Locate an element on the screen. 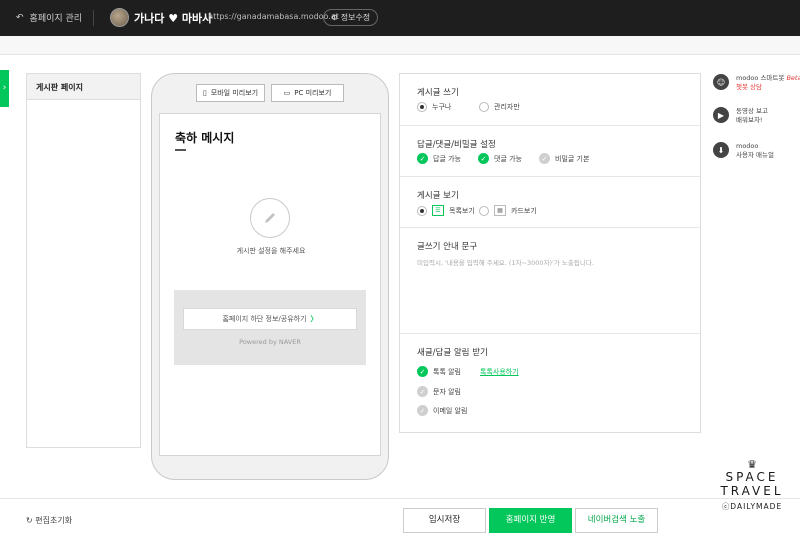  option-label: 문자 알림 is located at coordinates (447, 391).